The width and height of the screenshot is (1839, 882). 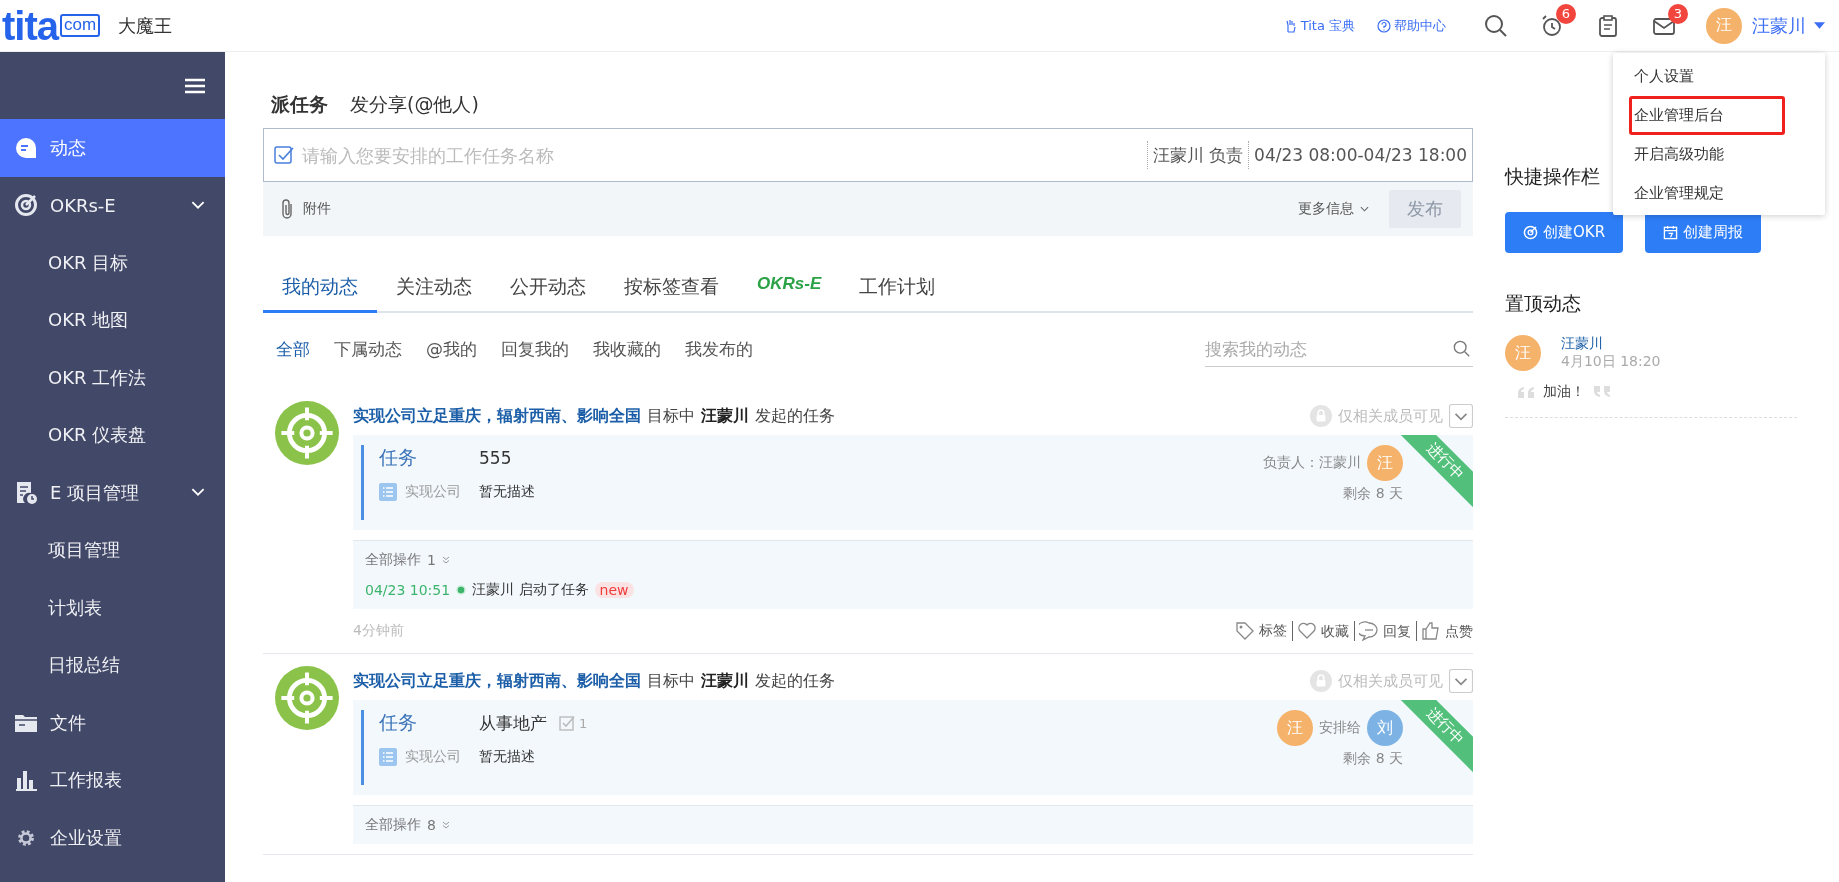 What do you see at coordinates (1566, 13) in the screenshot?
I see `count-badge: 6` at bounding box center [1566, 13].